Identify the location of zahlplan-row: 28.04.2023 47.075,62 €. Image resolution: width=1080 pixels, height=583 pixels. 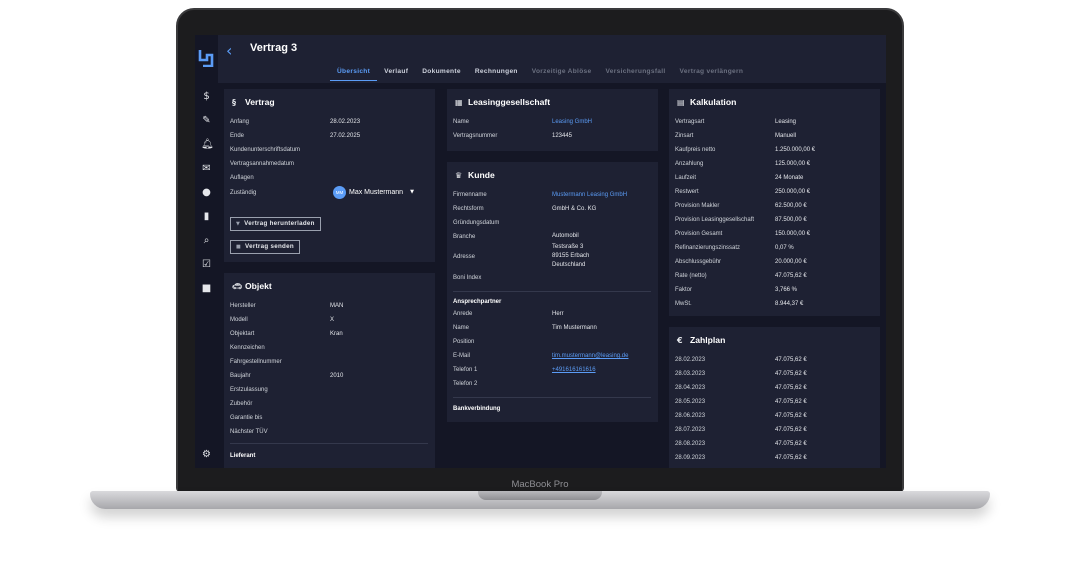
(741, 388).